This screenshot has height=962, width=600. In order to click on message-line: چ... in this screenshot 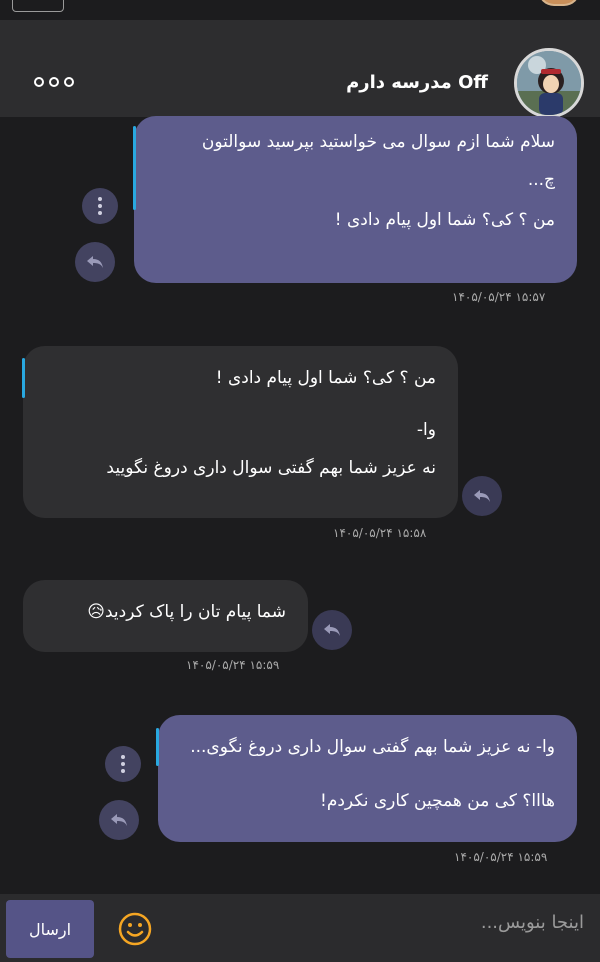, I will do `click(541, 180)`.